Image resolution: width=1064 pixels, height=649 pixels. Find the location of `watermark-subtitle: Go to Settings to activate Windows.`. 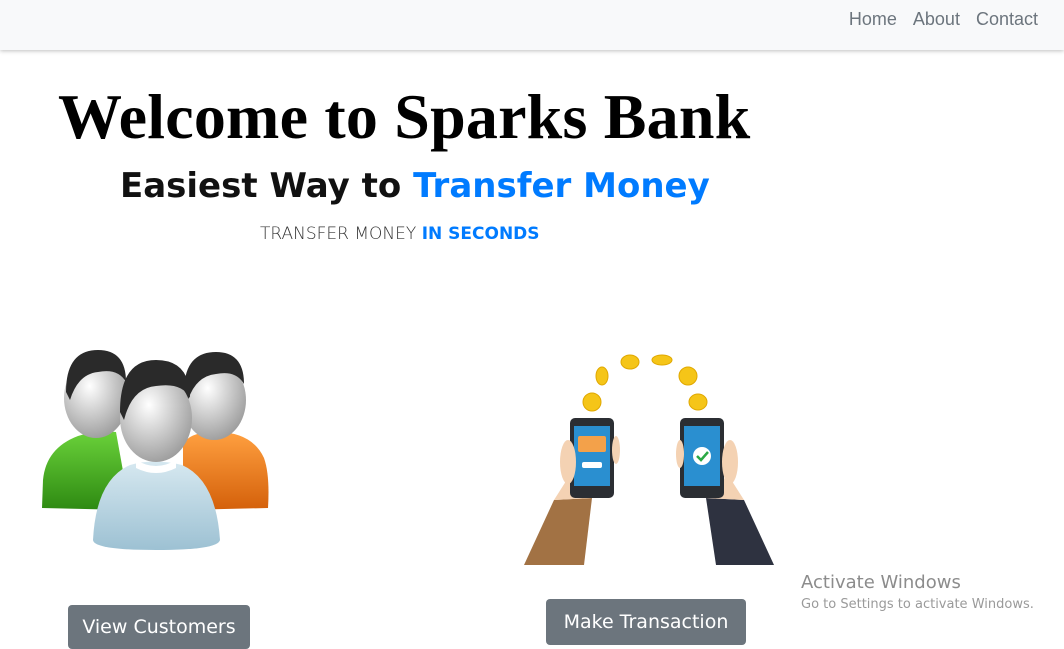

watermark-subtitle: Go to Settings to activate Windows. is located at coordinates (917, 604).